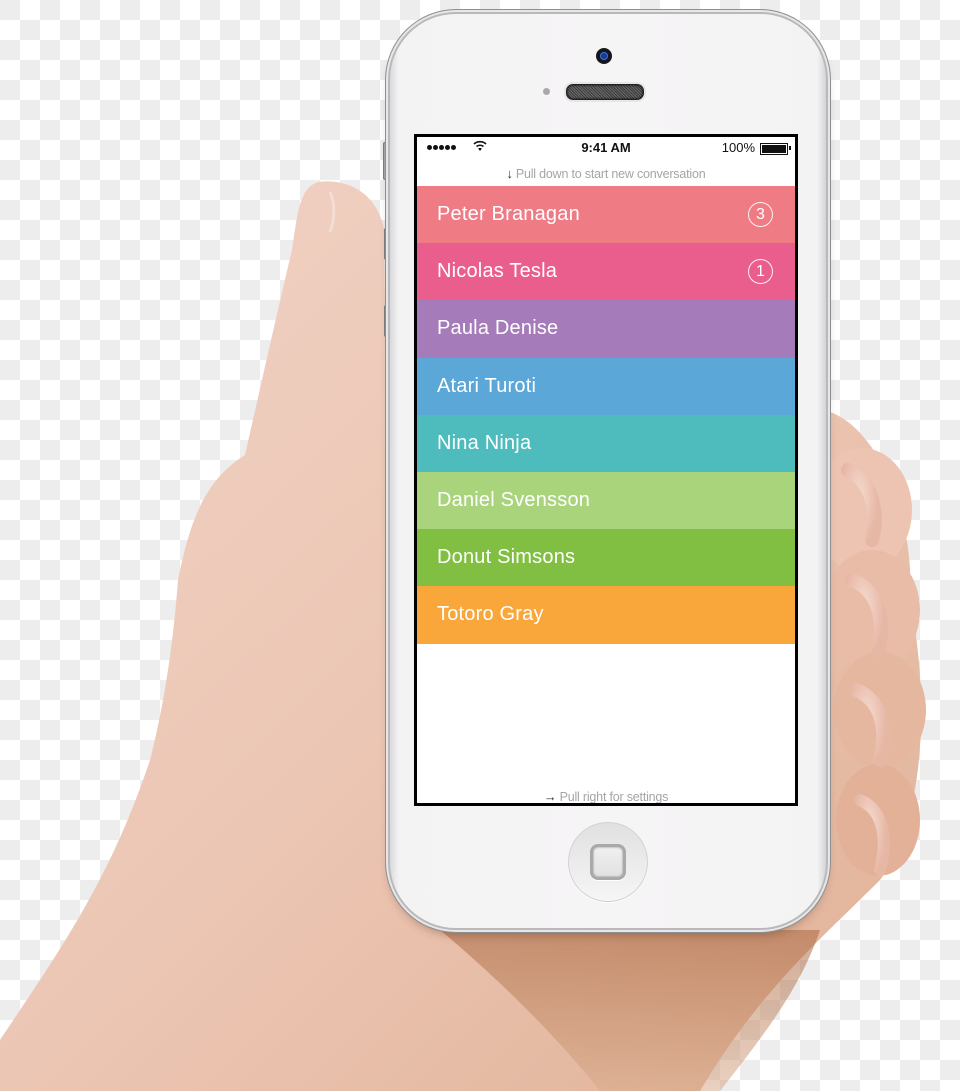 This screenshot has height=1091, width=960. I want to click on earpiece-speaker-icon, so click(605, 92).